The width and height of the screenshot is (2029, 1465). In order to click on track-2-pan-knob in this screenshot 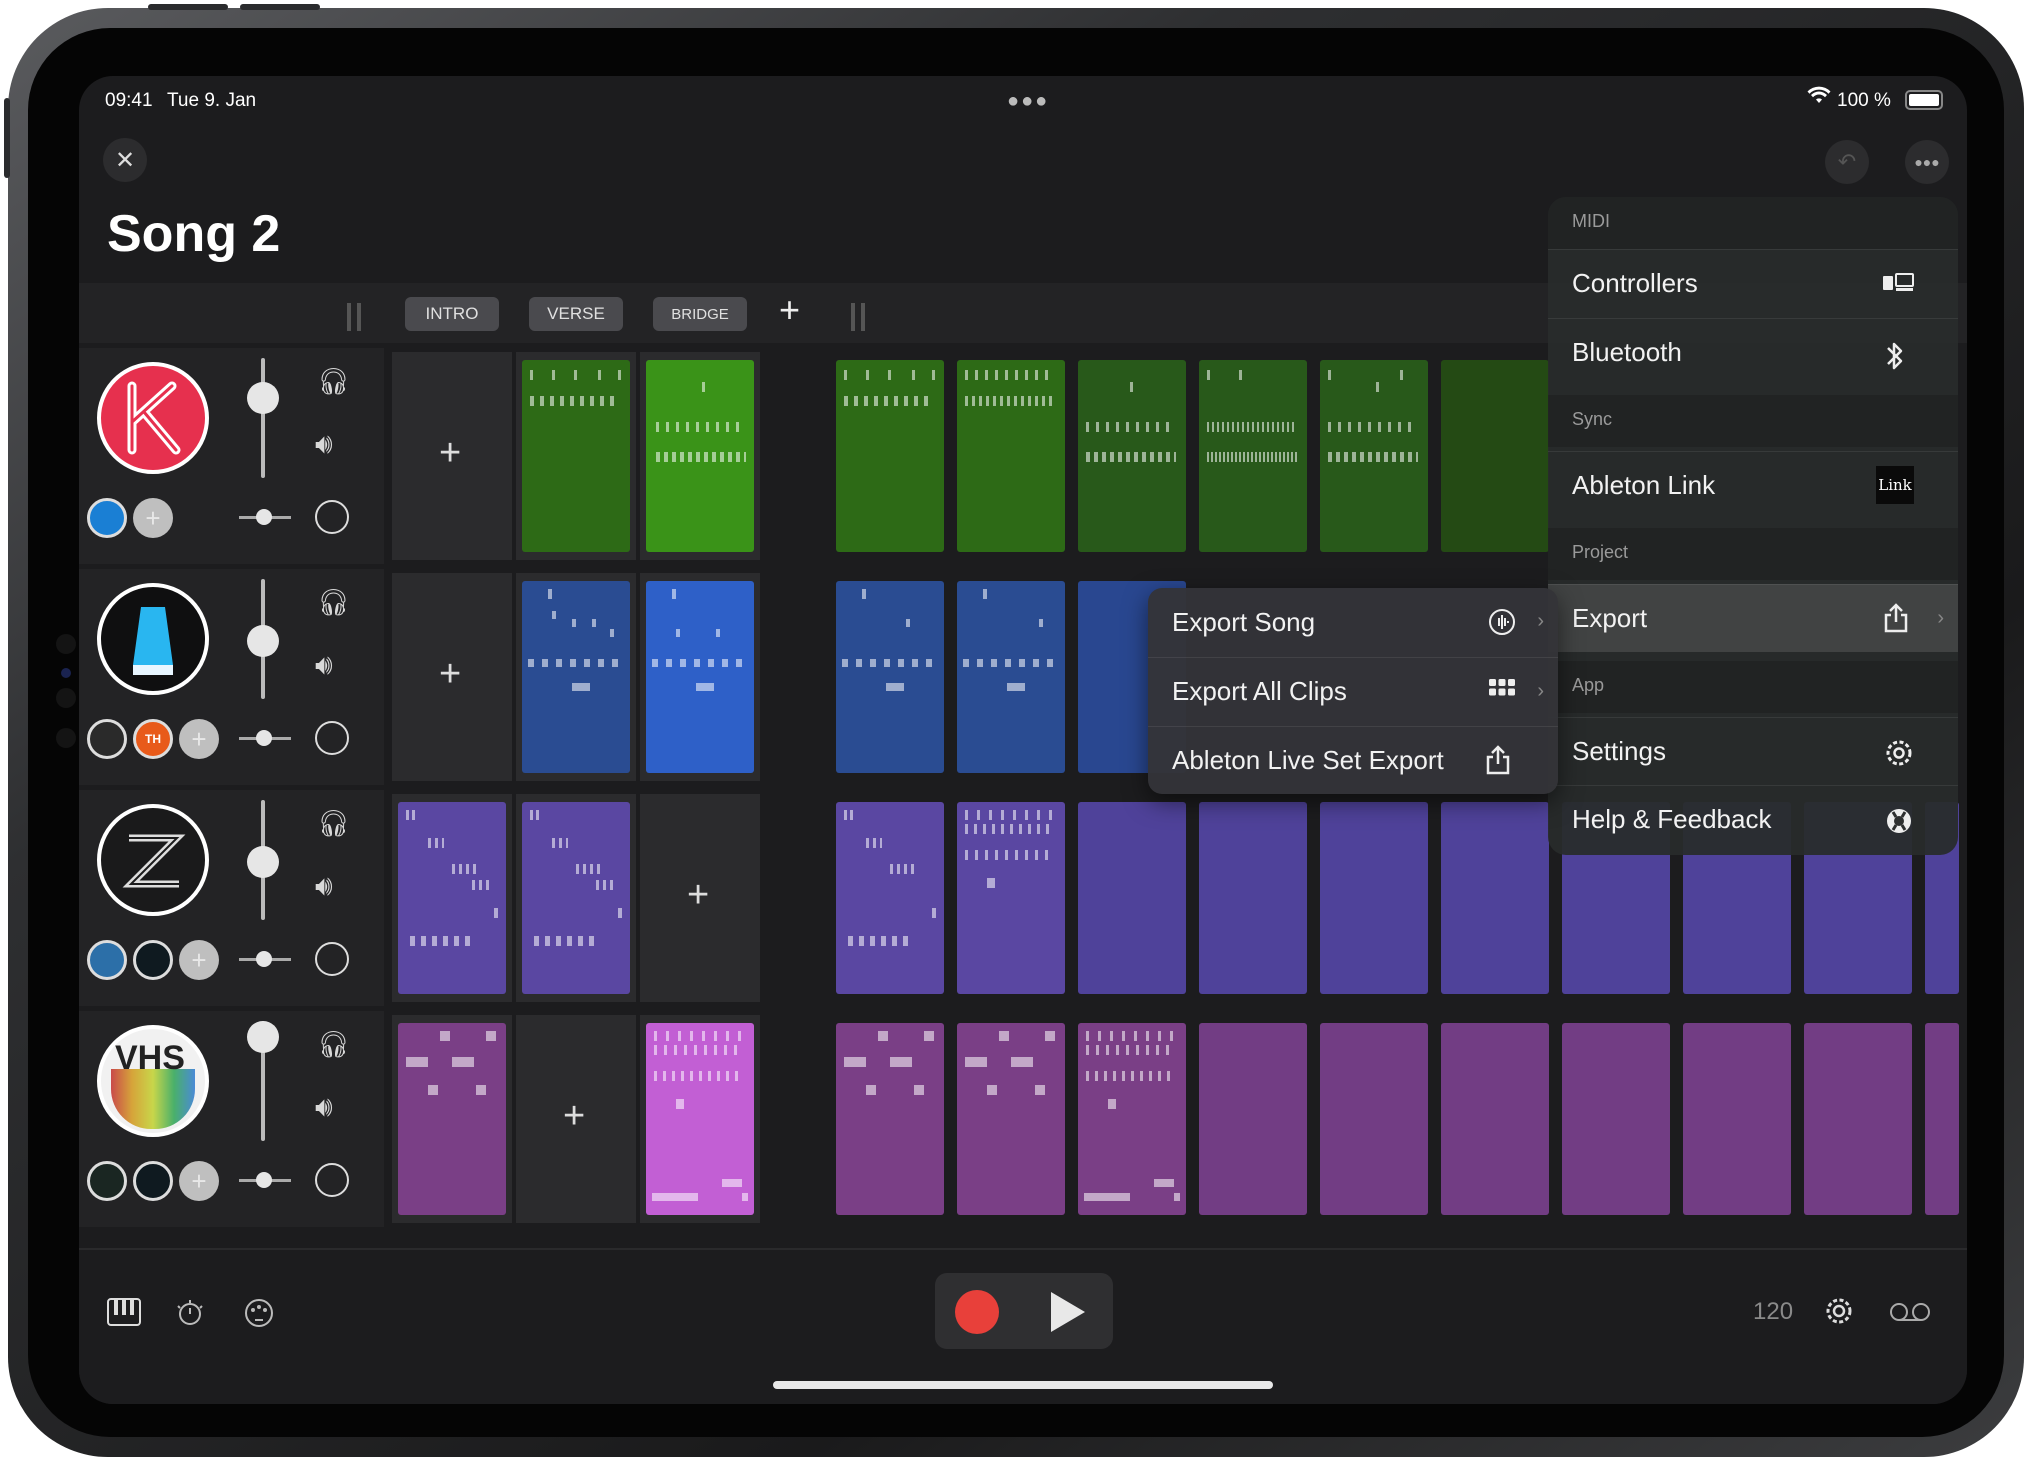, I will do `click(264, 738)`.